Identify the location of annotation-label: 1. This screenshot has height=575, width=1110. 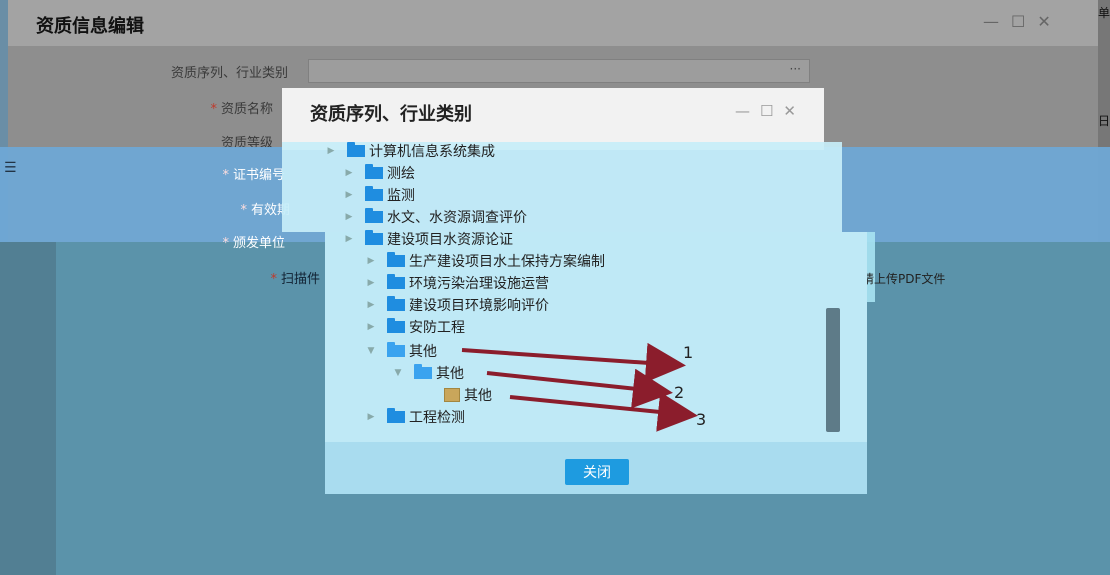
(688, 352).